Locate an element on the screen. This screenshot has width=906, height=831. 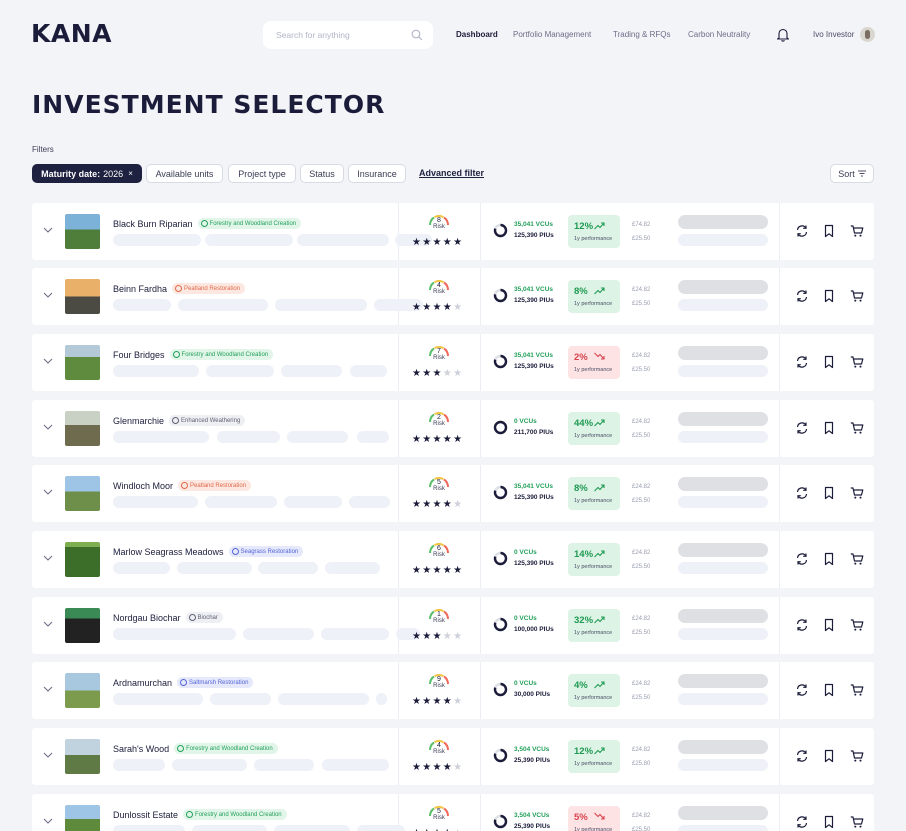
project-type-tag: Biochar is located at coordinates (204, 617).